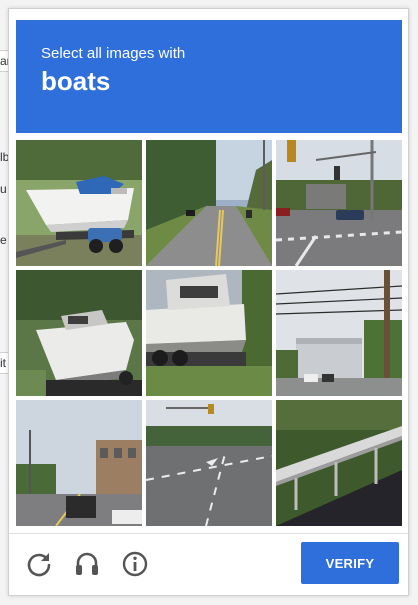  I want to click on tile-image-guardrail, so click(339, 463).